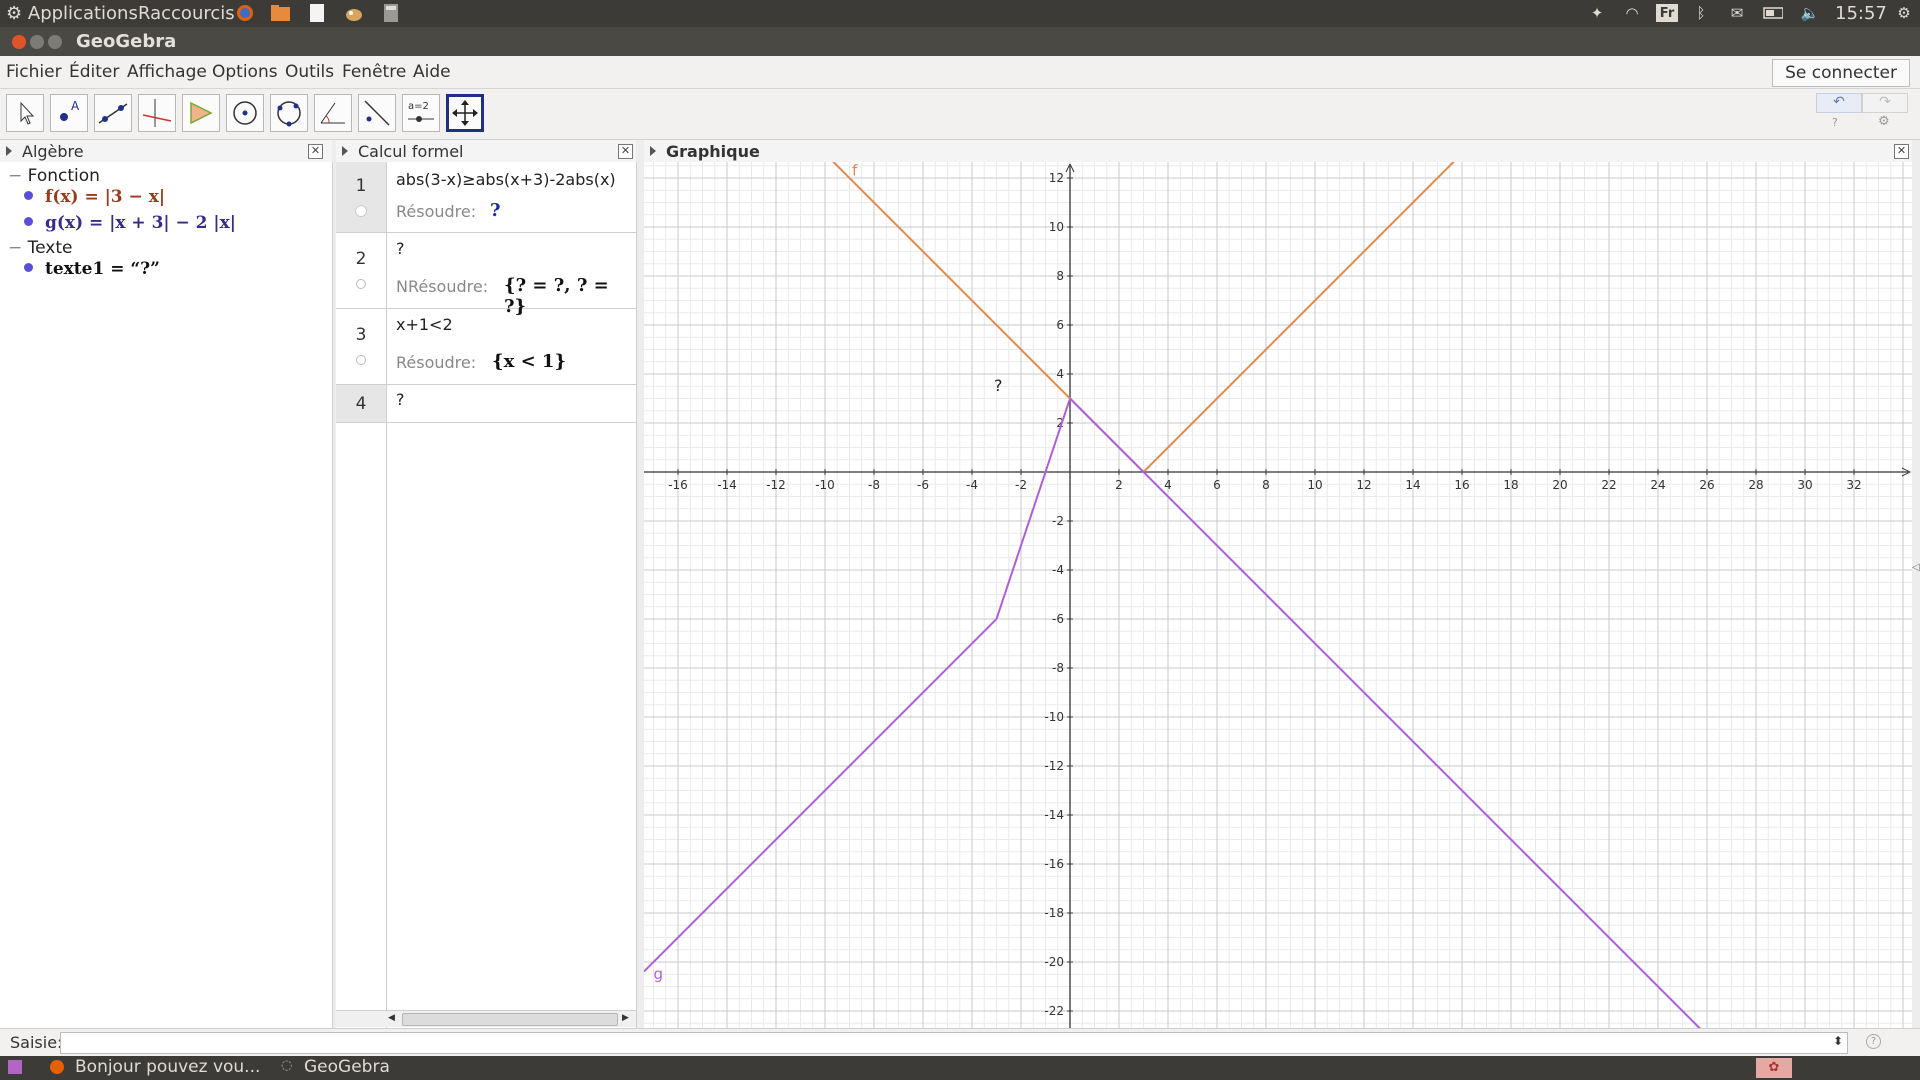  What do you see at coordinates (1838, 1041) in the screenshot?
I see `input-dropdown-icon: ⬍` at bounding box center [1838, 1041].